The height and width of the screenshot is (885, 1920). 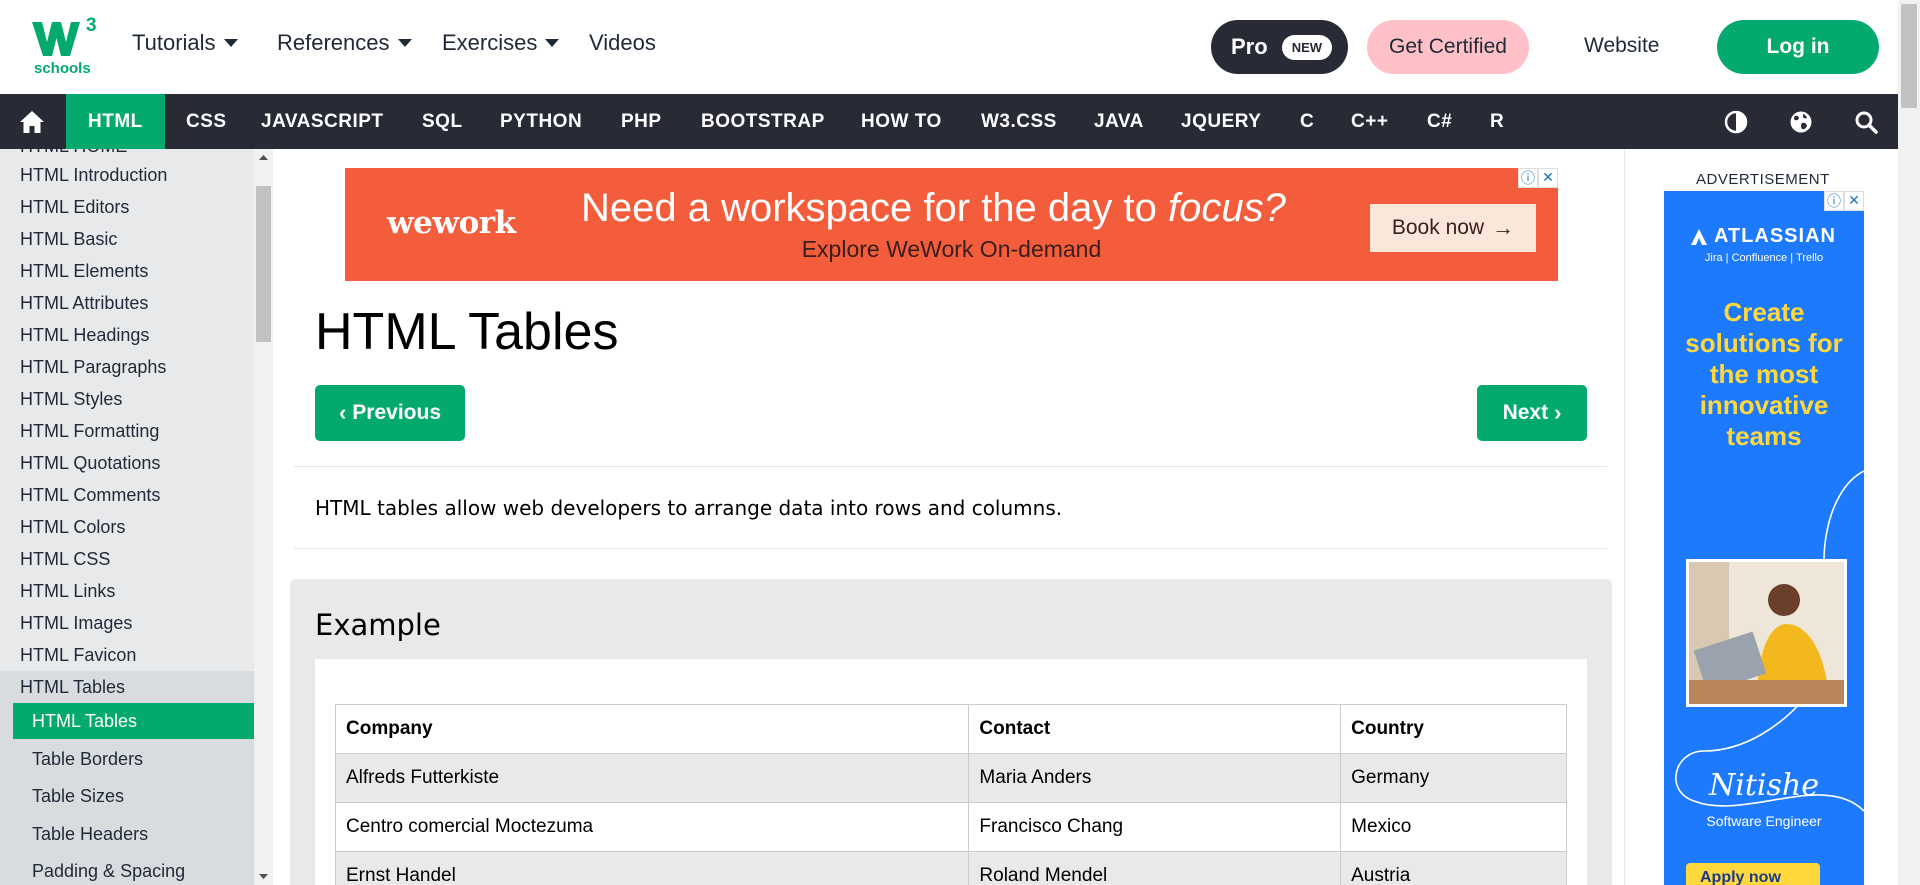 What do you see at coordinates (1279, 47) in the screenshot?
I see `pro-button: Pro NEW` at bounding box center [1279, 47].